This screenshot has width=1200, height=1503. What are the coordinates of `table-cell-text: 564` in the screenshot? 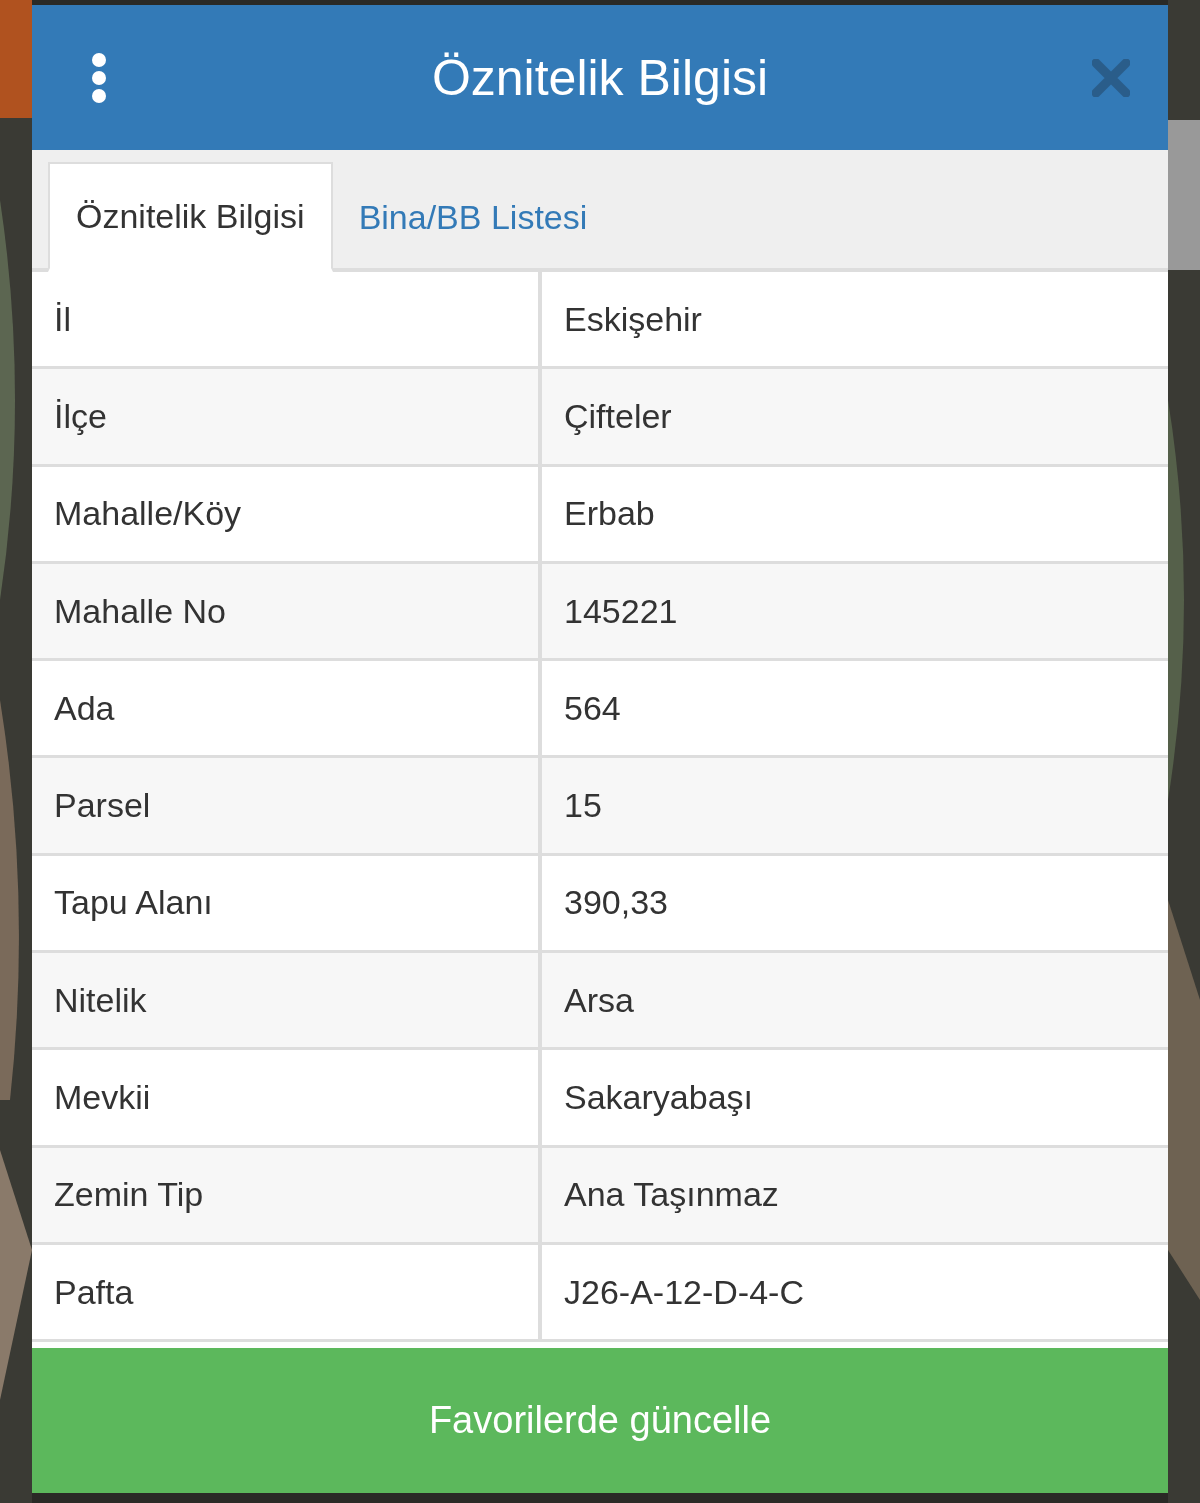 It's located at (592, 708).